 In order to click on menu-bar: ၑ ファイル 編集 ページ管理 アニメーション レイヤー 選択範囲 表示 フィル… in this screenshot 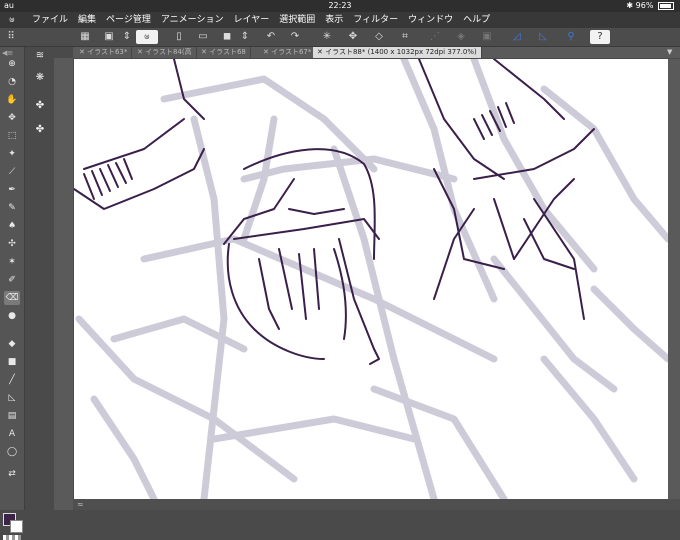, I will do `click(340, 20)`.